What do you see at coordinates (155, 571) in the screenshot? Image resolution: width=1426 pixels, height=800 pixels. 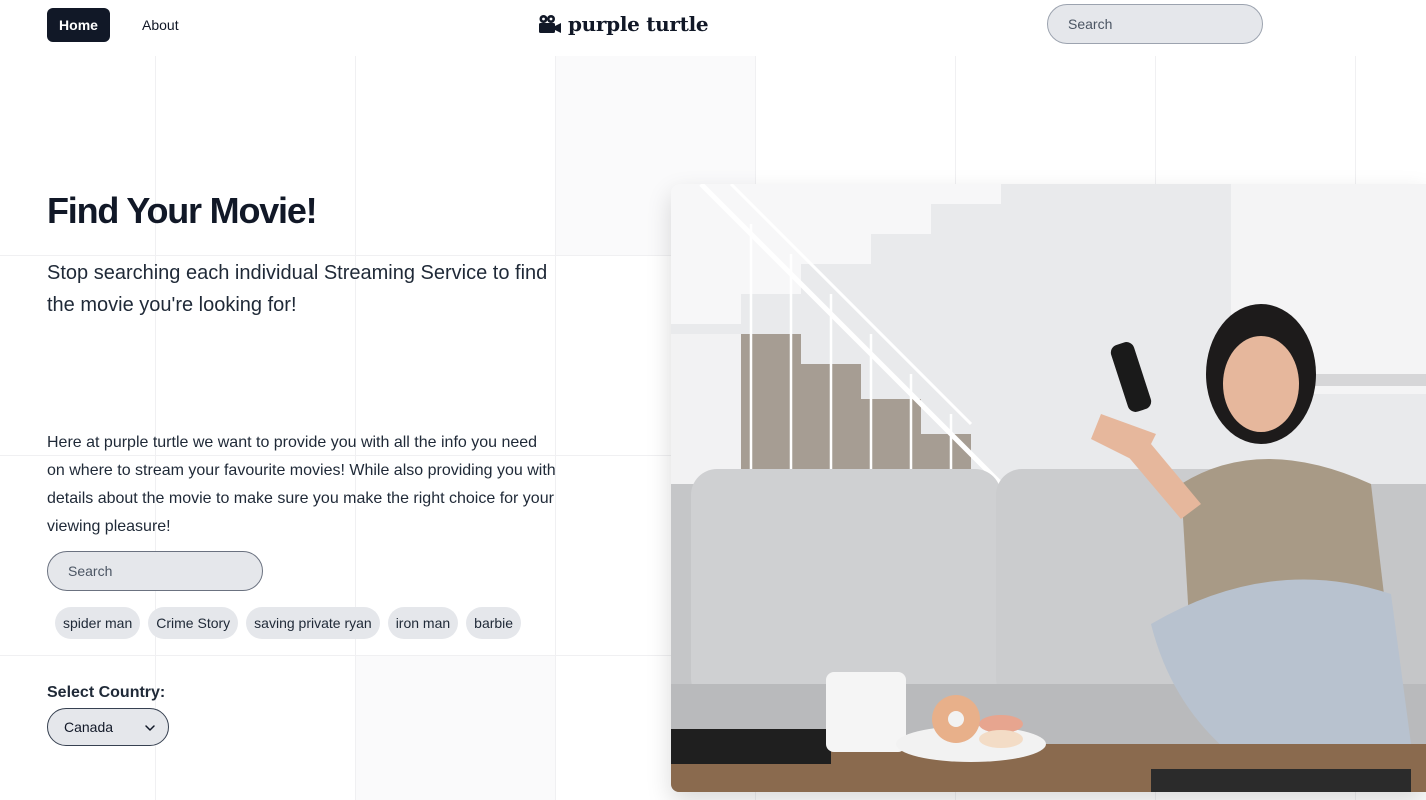 I see `movie-search-input: Search` at bounding box center [155, 571].